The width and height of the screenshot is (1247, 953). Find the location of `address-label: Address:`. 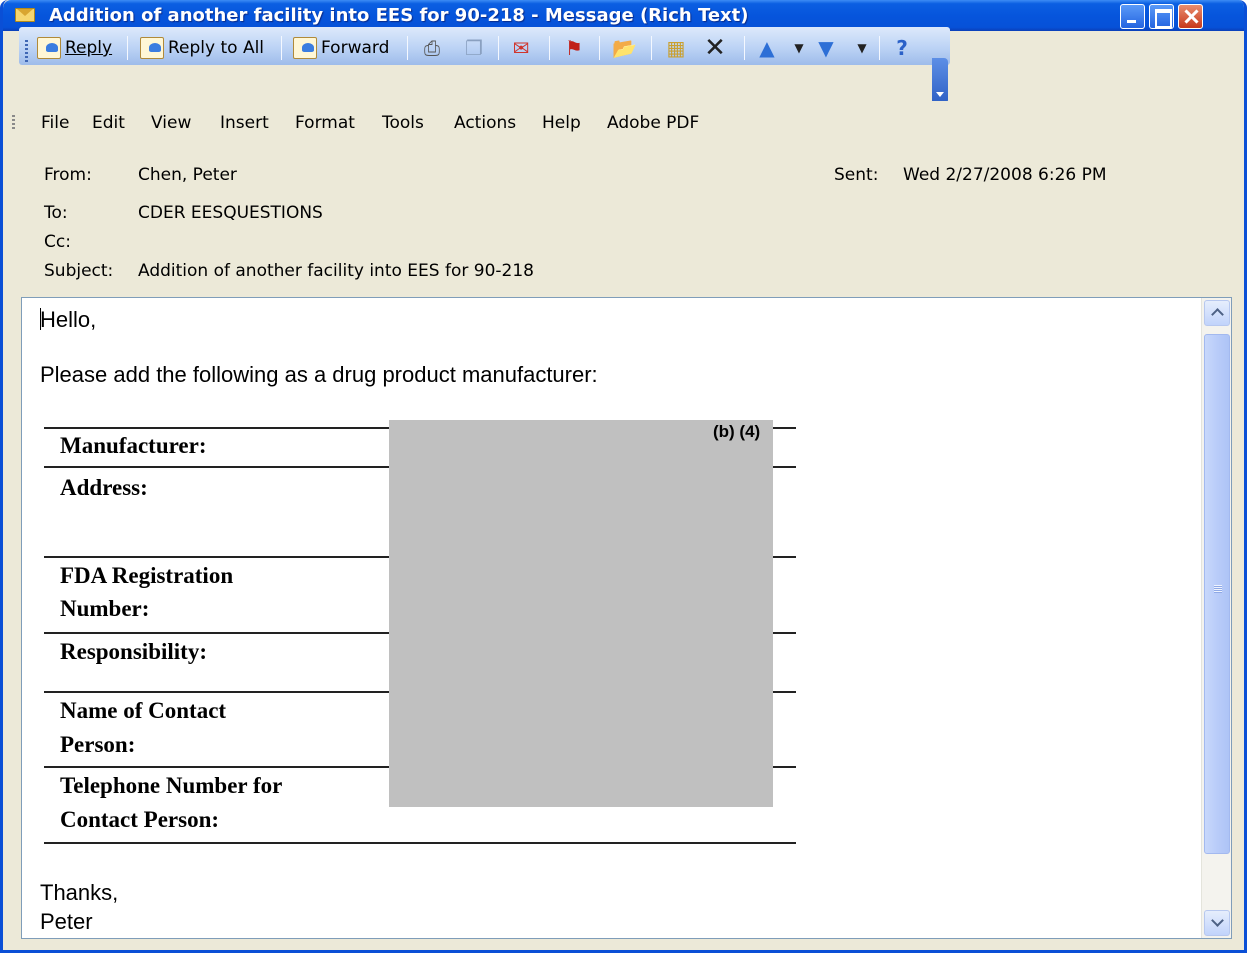

address-label: Address: is located at coordinates (104, 487).